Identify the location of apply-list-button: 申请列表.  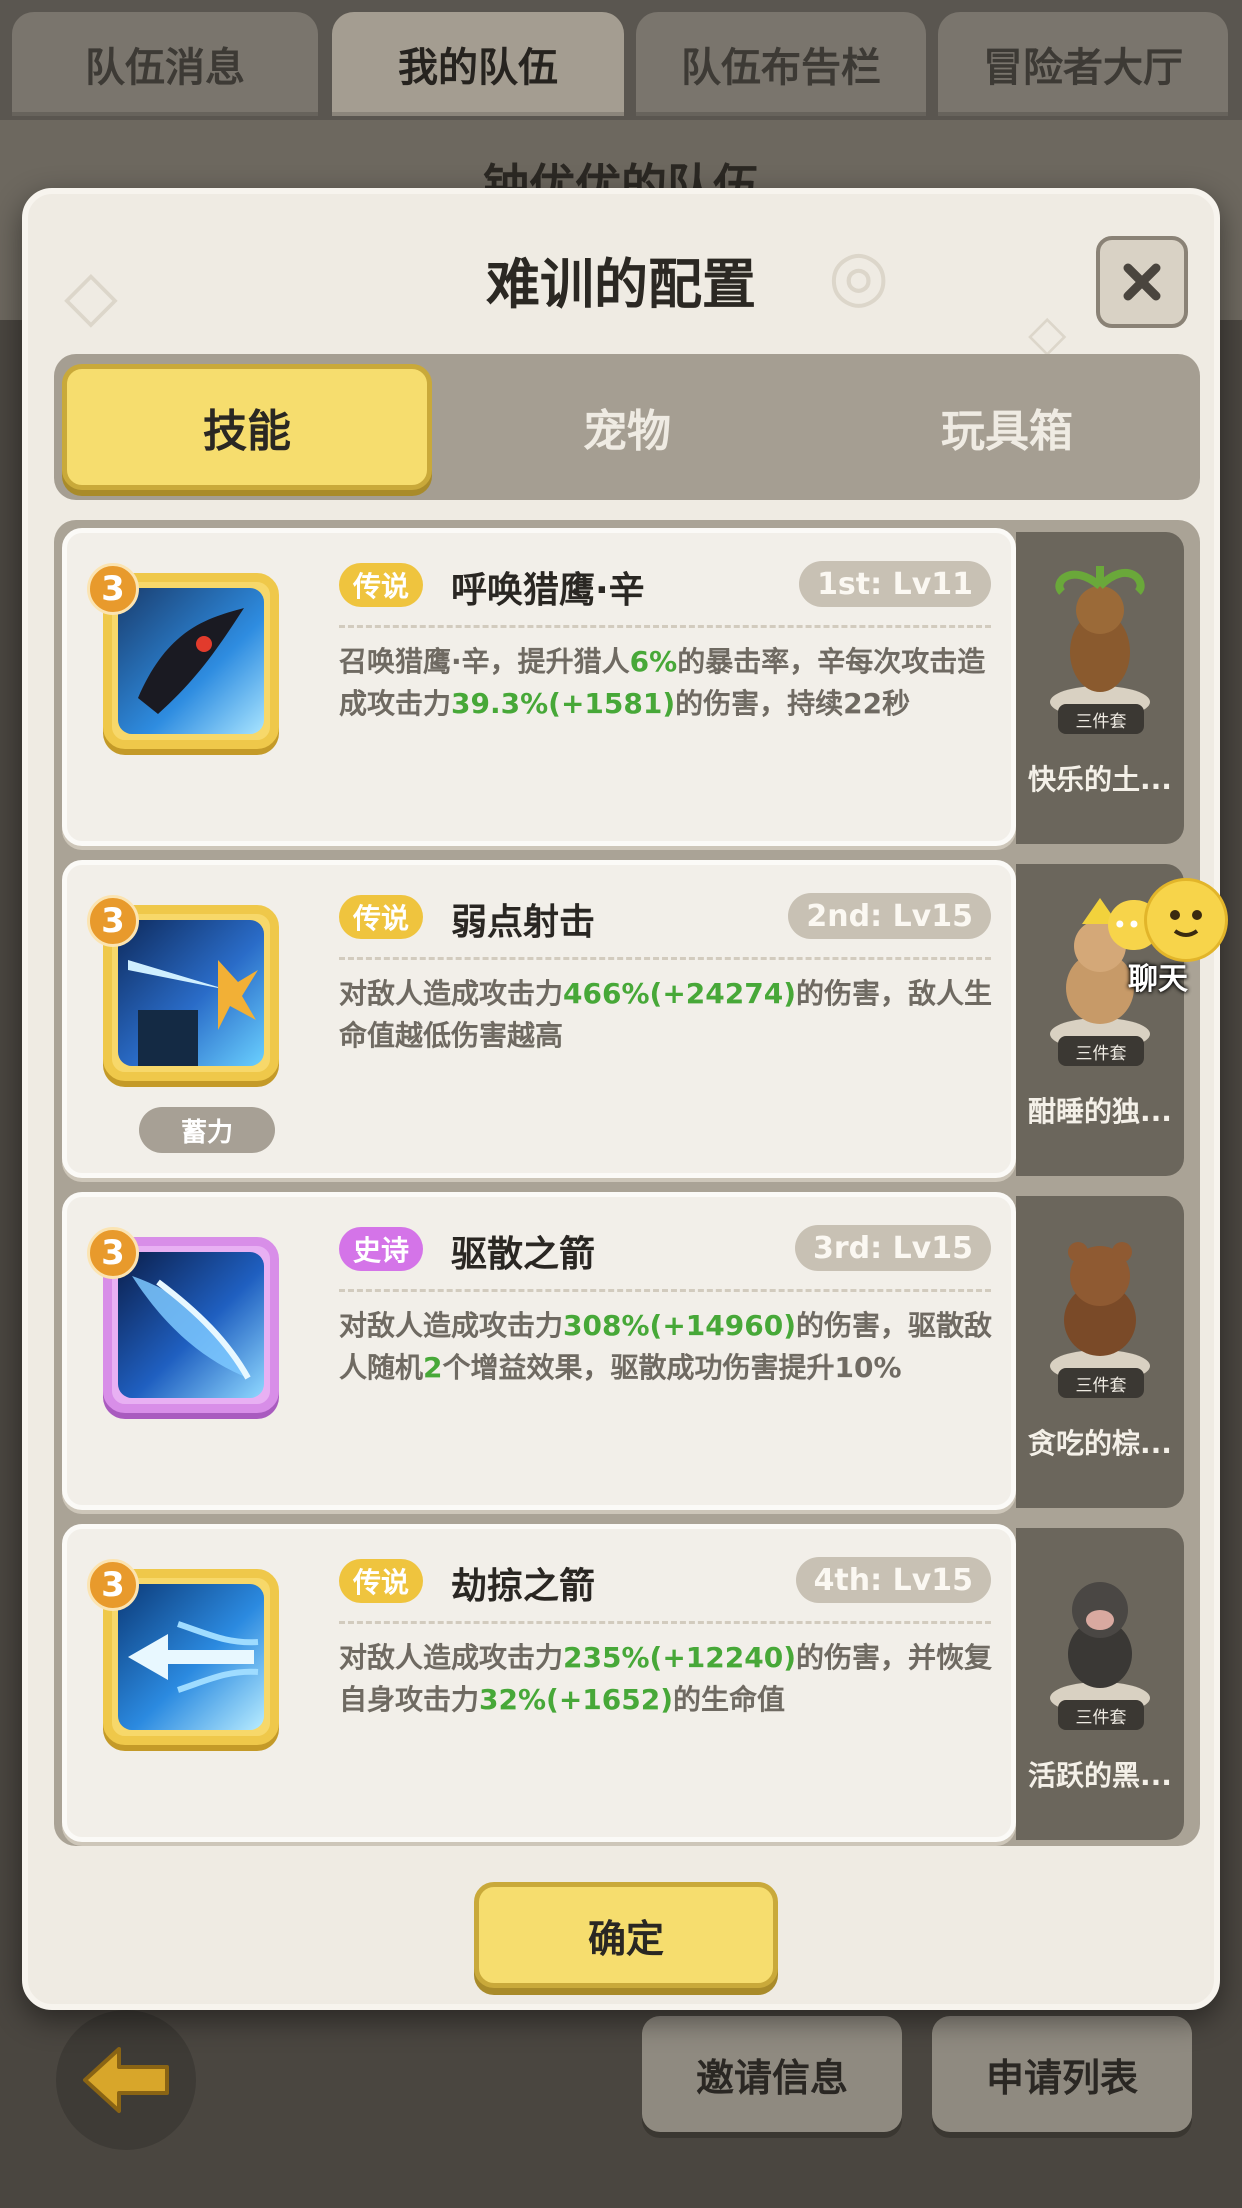
(1062, 2074).